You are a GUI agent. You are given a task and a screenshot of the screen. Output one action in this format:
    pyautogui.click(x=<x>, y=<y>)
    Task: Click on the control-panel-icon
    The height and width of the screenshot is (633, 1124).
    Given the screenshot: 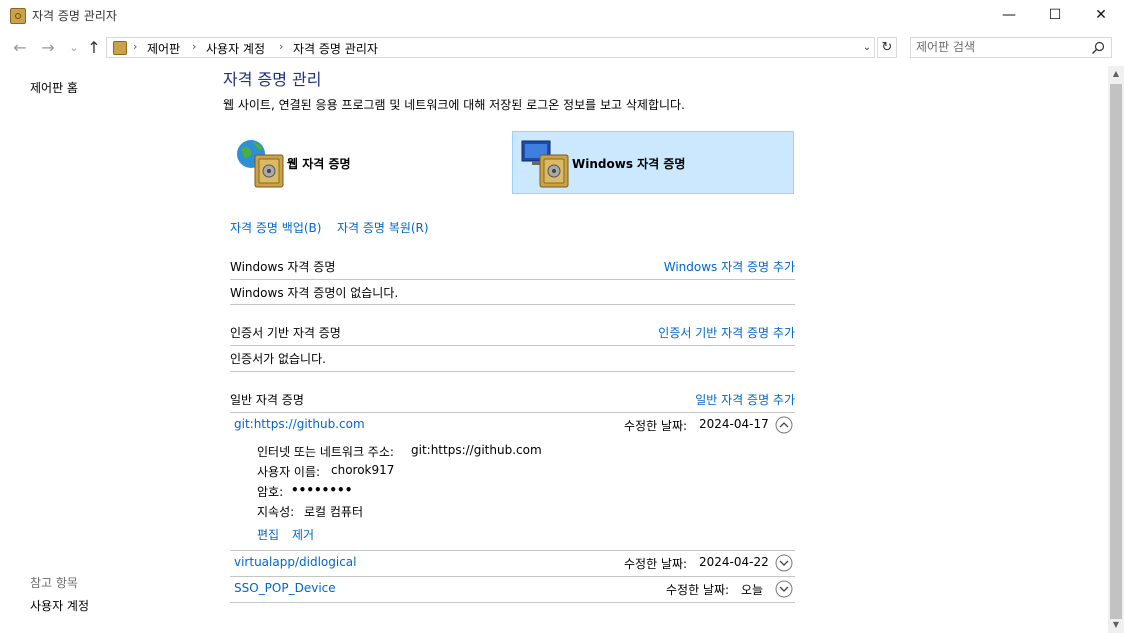 What is the action you would take?
    pyautogui.click(x=120, y=48)
    